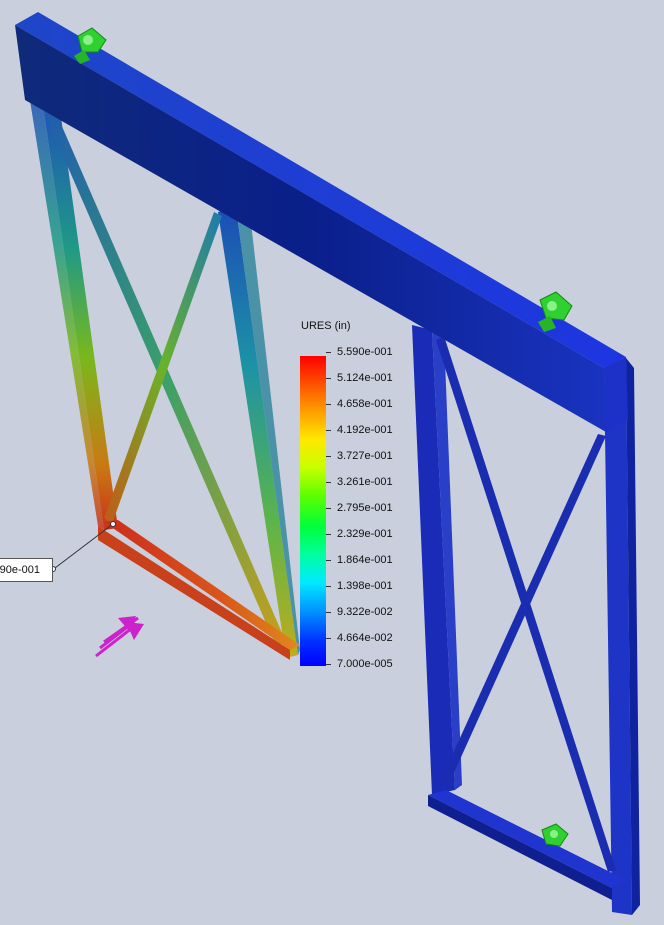 Image resolution: width=664 pixels, height=925 pixels. What do you see at coordinates (119, 637) in the screenshot?
I see `external-load-arrow-icon` at bounding box center [119, 637].